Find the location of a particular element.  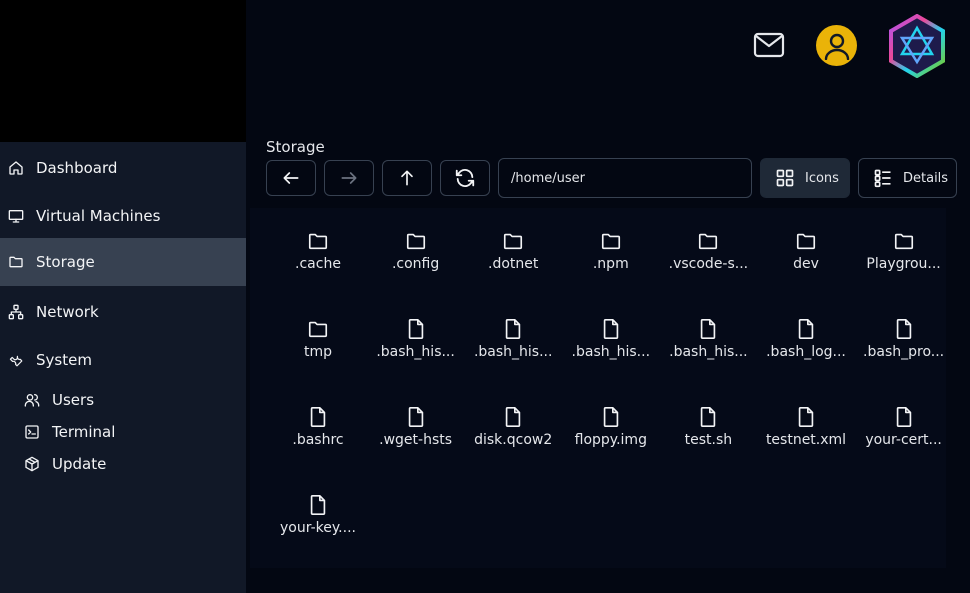

path-input is located at coordinates (625, 178).